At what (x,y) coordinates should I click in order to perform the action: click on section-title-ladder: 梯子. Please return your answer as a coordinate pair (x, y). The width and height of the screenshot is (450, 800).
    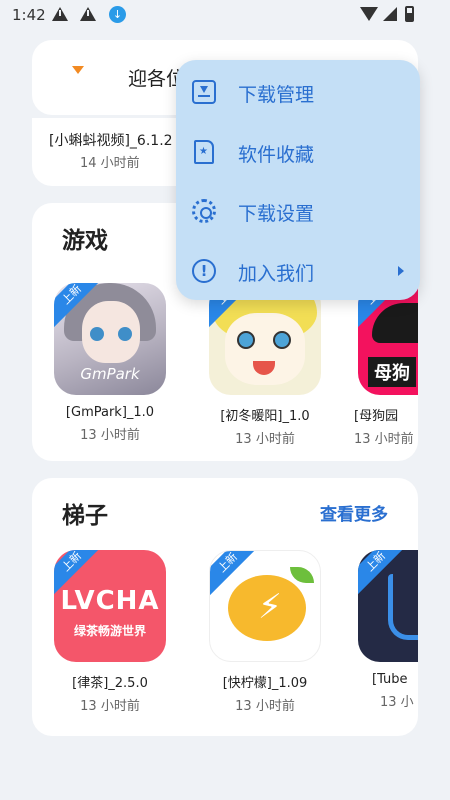
    Looking at the image, I should click on (85, 516).